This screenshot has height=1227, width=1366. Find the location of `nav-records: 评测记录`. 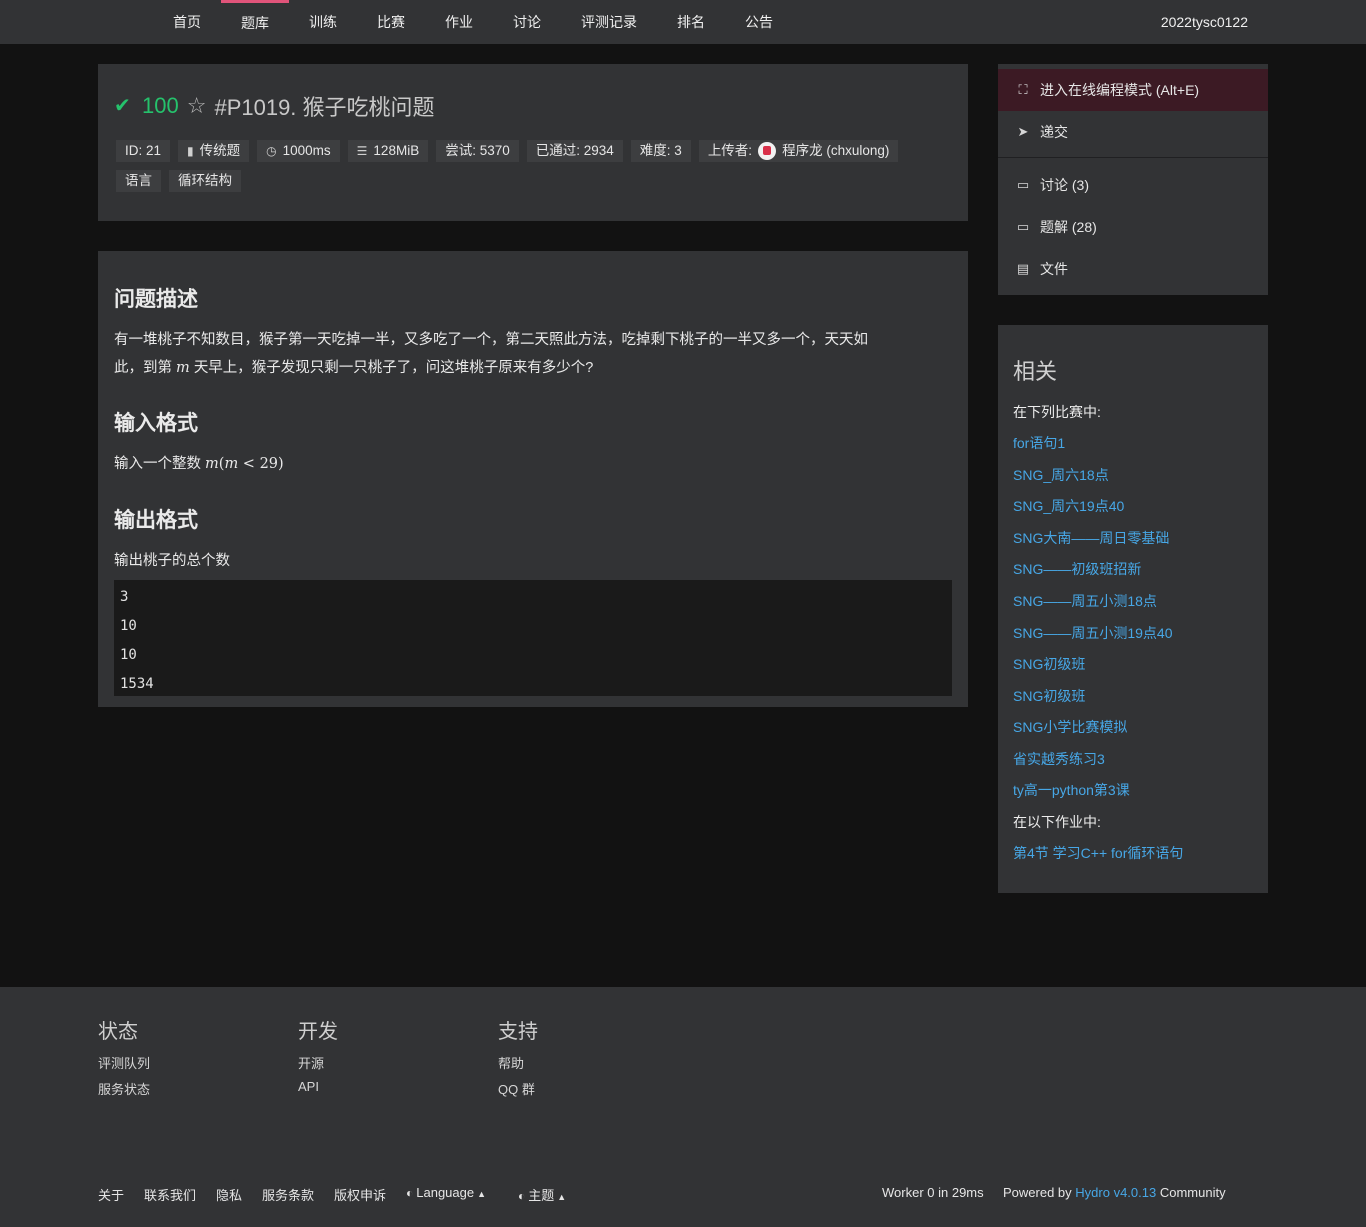

nav-records: 评测记录 is located at coordinates (609, 22).